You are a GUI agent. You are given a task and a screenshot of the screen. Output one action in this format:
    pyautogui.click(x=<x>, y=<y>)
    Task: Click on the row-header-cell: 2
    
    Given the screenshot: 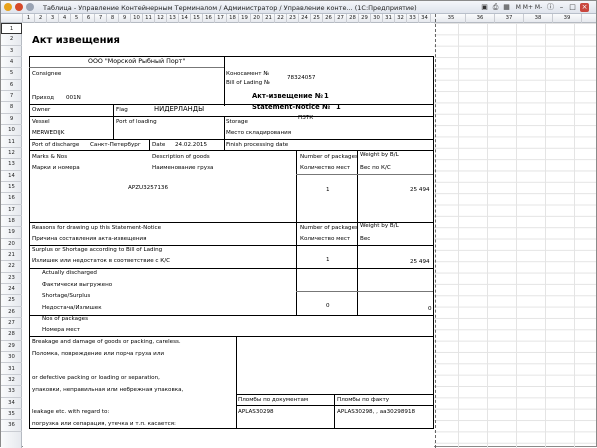 What is the action you would take?
    pyautogui.click(x=11, y=40)
    